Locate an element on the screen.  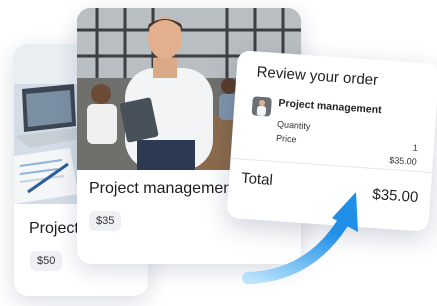
curved-arrow-icon is located at coordinates (300, 238).